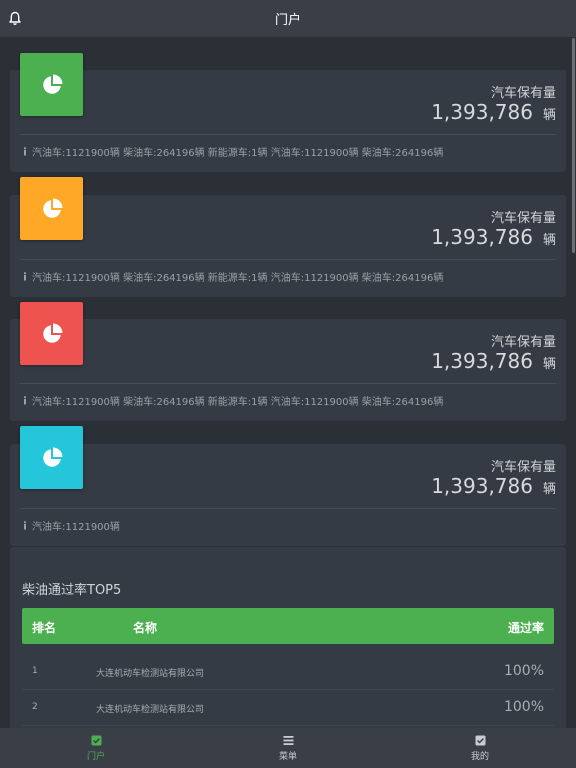 The image size is (576, 768). I want to click on page-title: 门户, so click(287, 20).